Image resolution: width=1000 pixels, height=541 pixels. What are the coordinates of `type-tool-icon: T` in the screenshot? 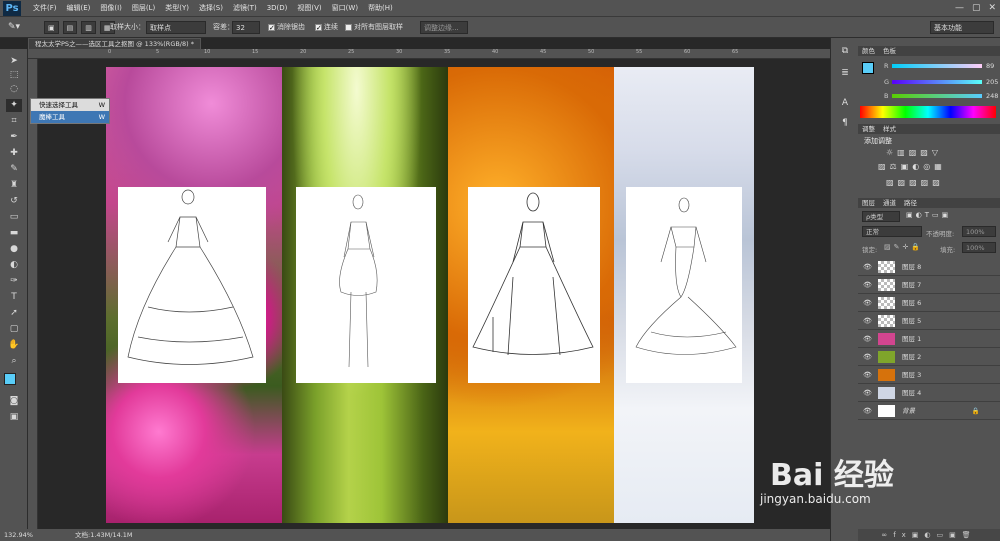 It's located at (14, 297).